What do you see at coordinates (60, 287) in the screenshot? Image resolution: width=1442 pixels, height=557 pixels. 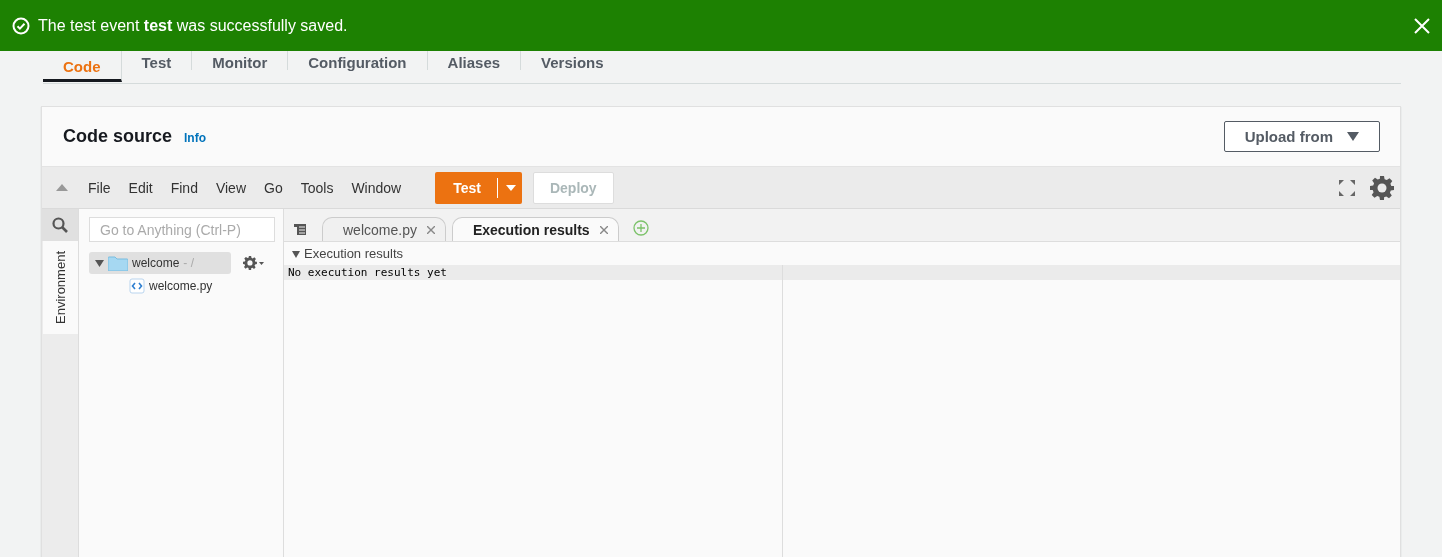 I see `environment-tab: Environment` at bounding box center [60, 287].